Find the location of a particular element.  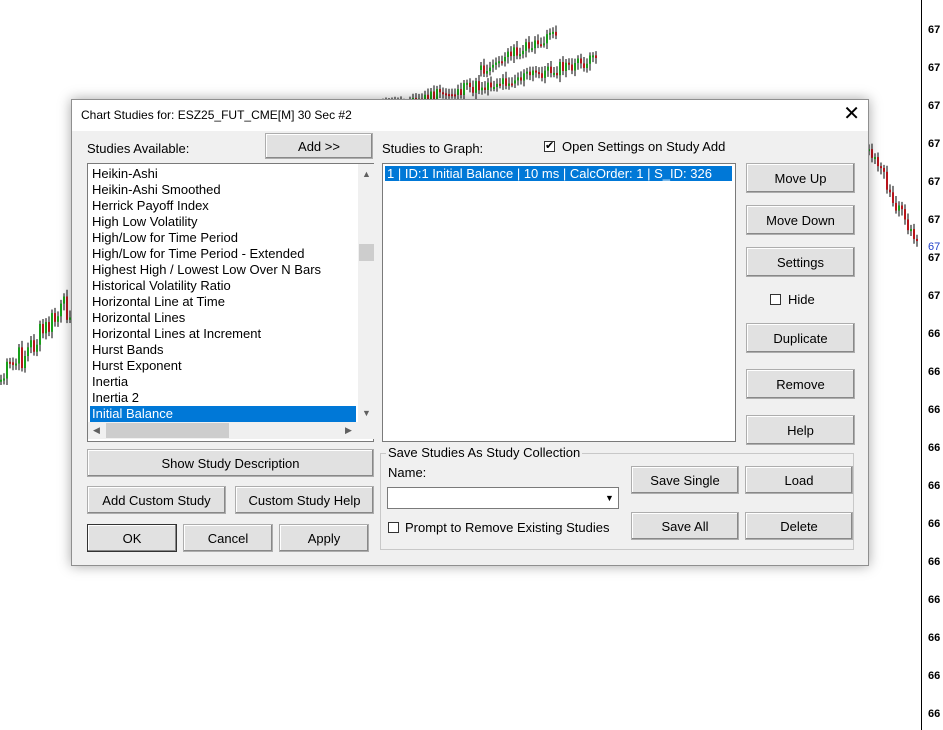

horizontal-scrollbar: ◀ ▶ is located at coordinates (223, 430).